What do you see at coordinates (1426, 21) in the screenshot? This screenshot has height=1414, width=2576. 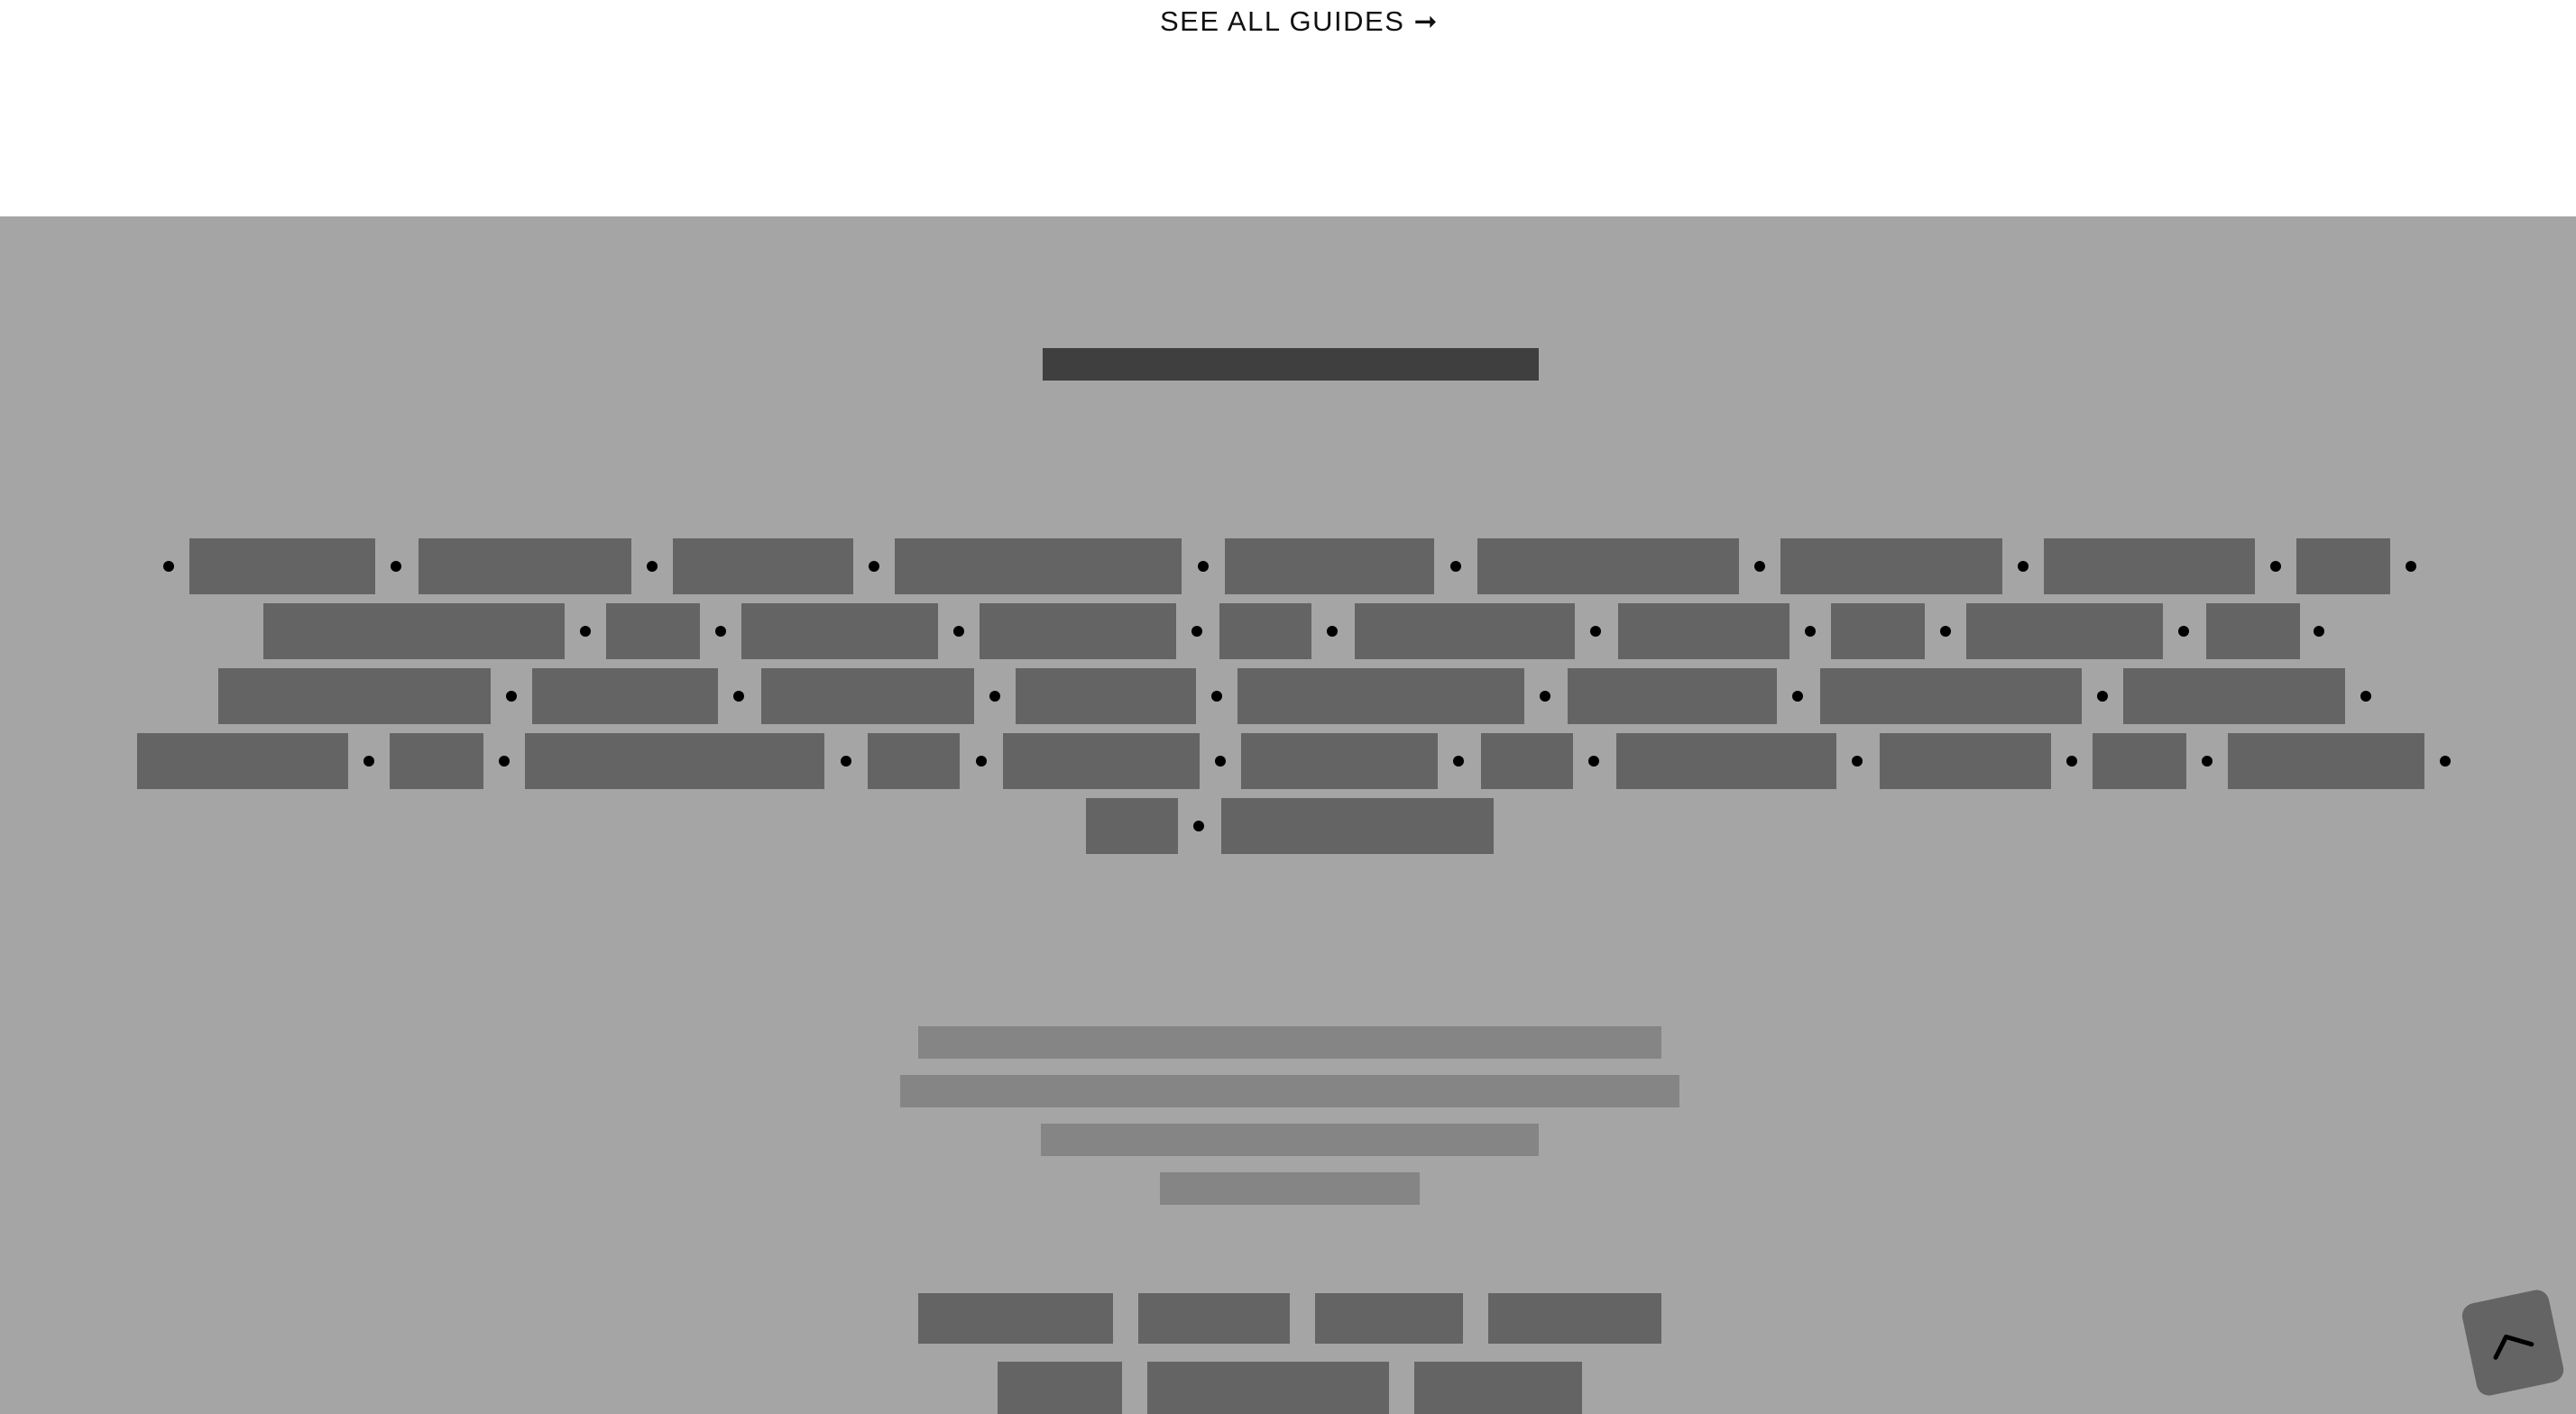 I see `arrow-right-icon: ➞` at bounding box center [1426, 21].